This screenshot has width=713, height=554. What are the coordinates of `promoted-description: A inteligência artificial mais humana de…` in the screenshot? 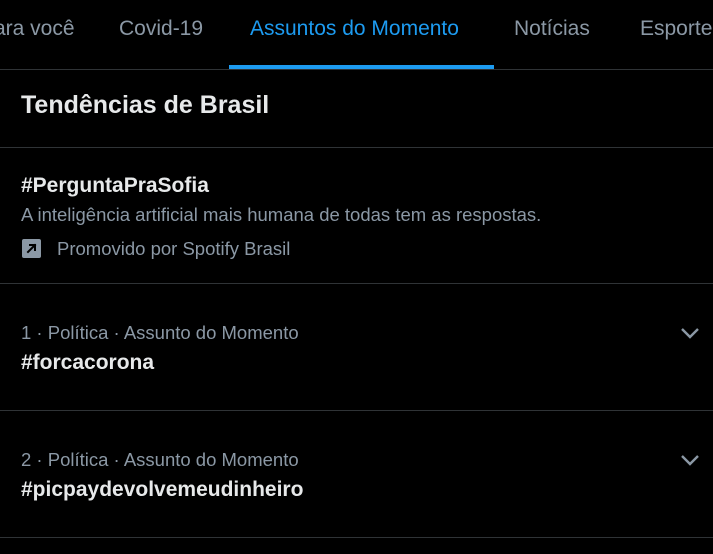 It's located at (281, 214).